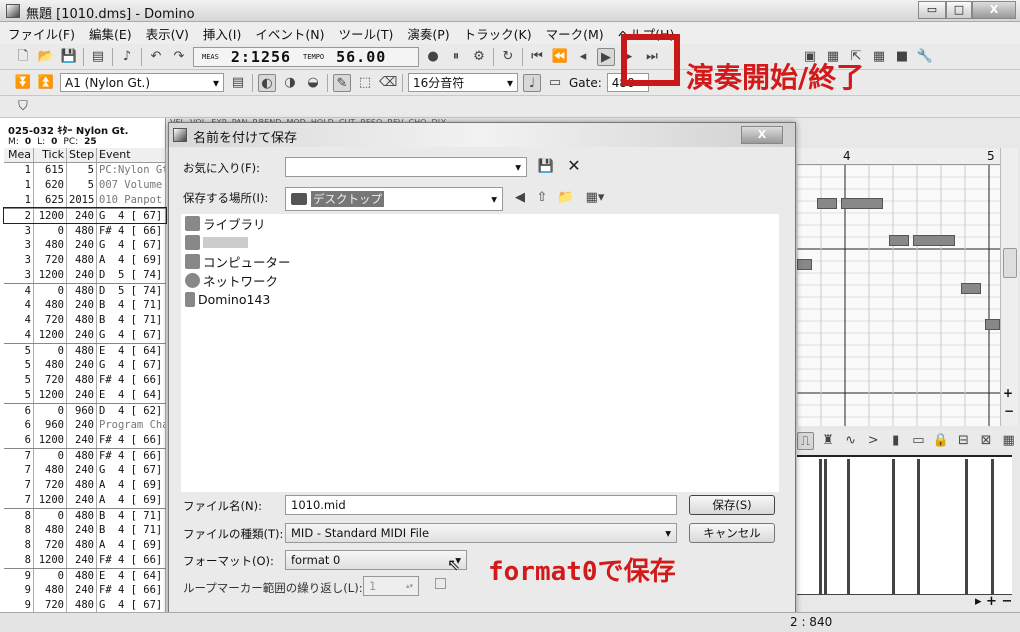 Image resolution: width=1020 pixels, height=632 pixels. I want to click on filename-input: 1010.mid, so click(481, 505).